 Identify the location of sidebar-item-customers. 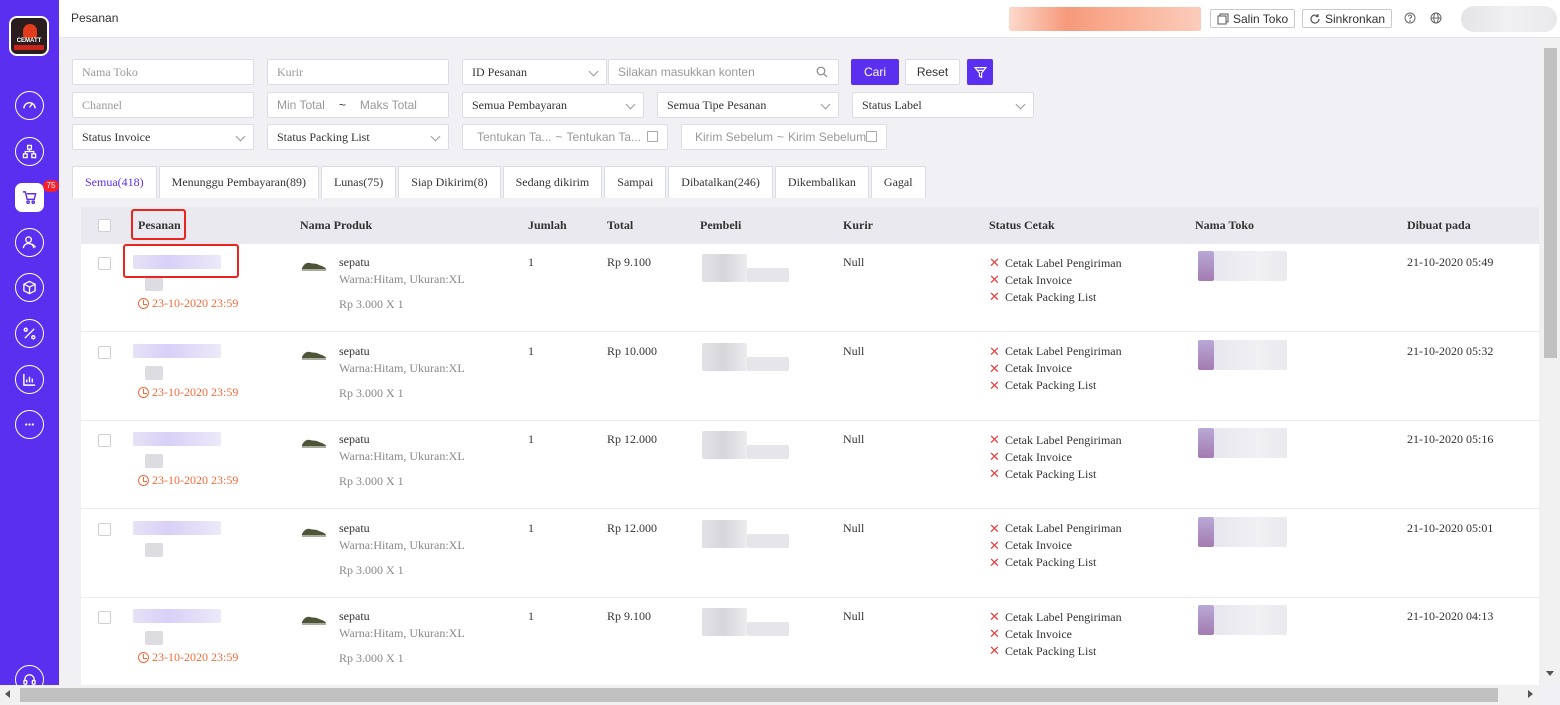
(29, 242).